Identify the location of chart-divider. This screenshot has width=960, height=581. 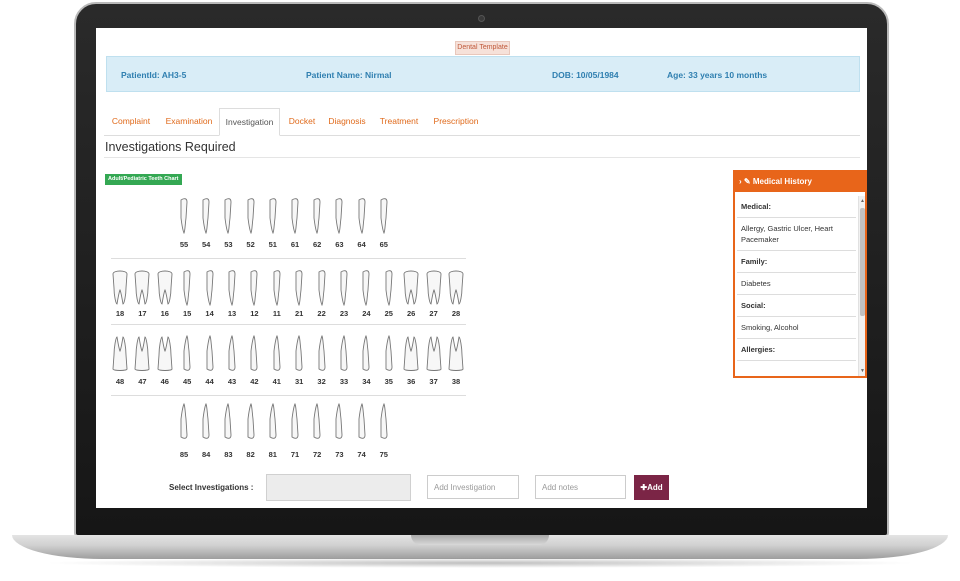
(288, 395).